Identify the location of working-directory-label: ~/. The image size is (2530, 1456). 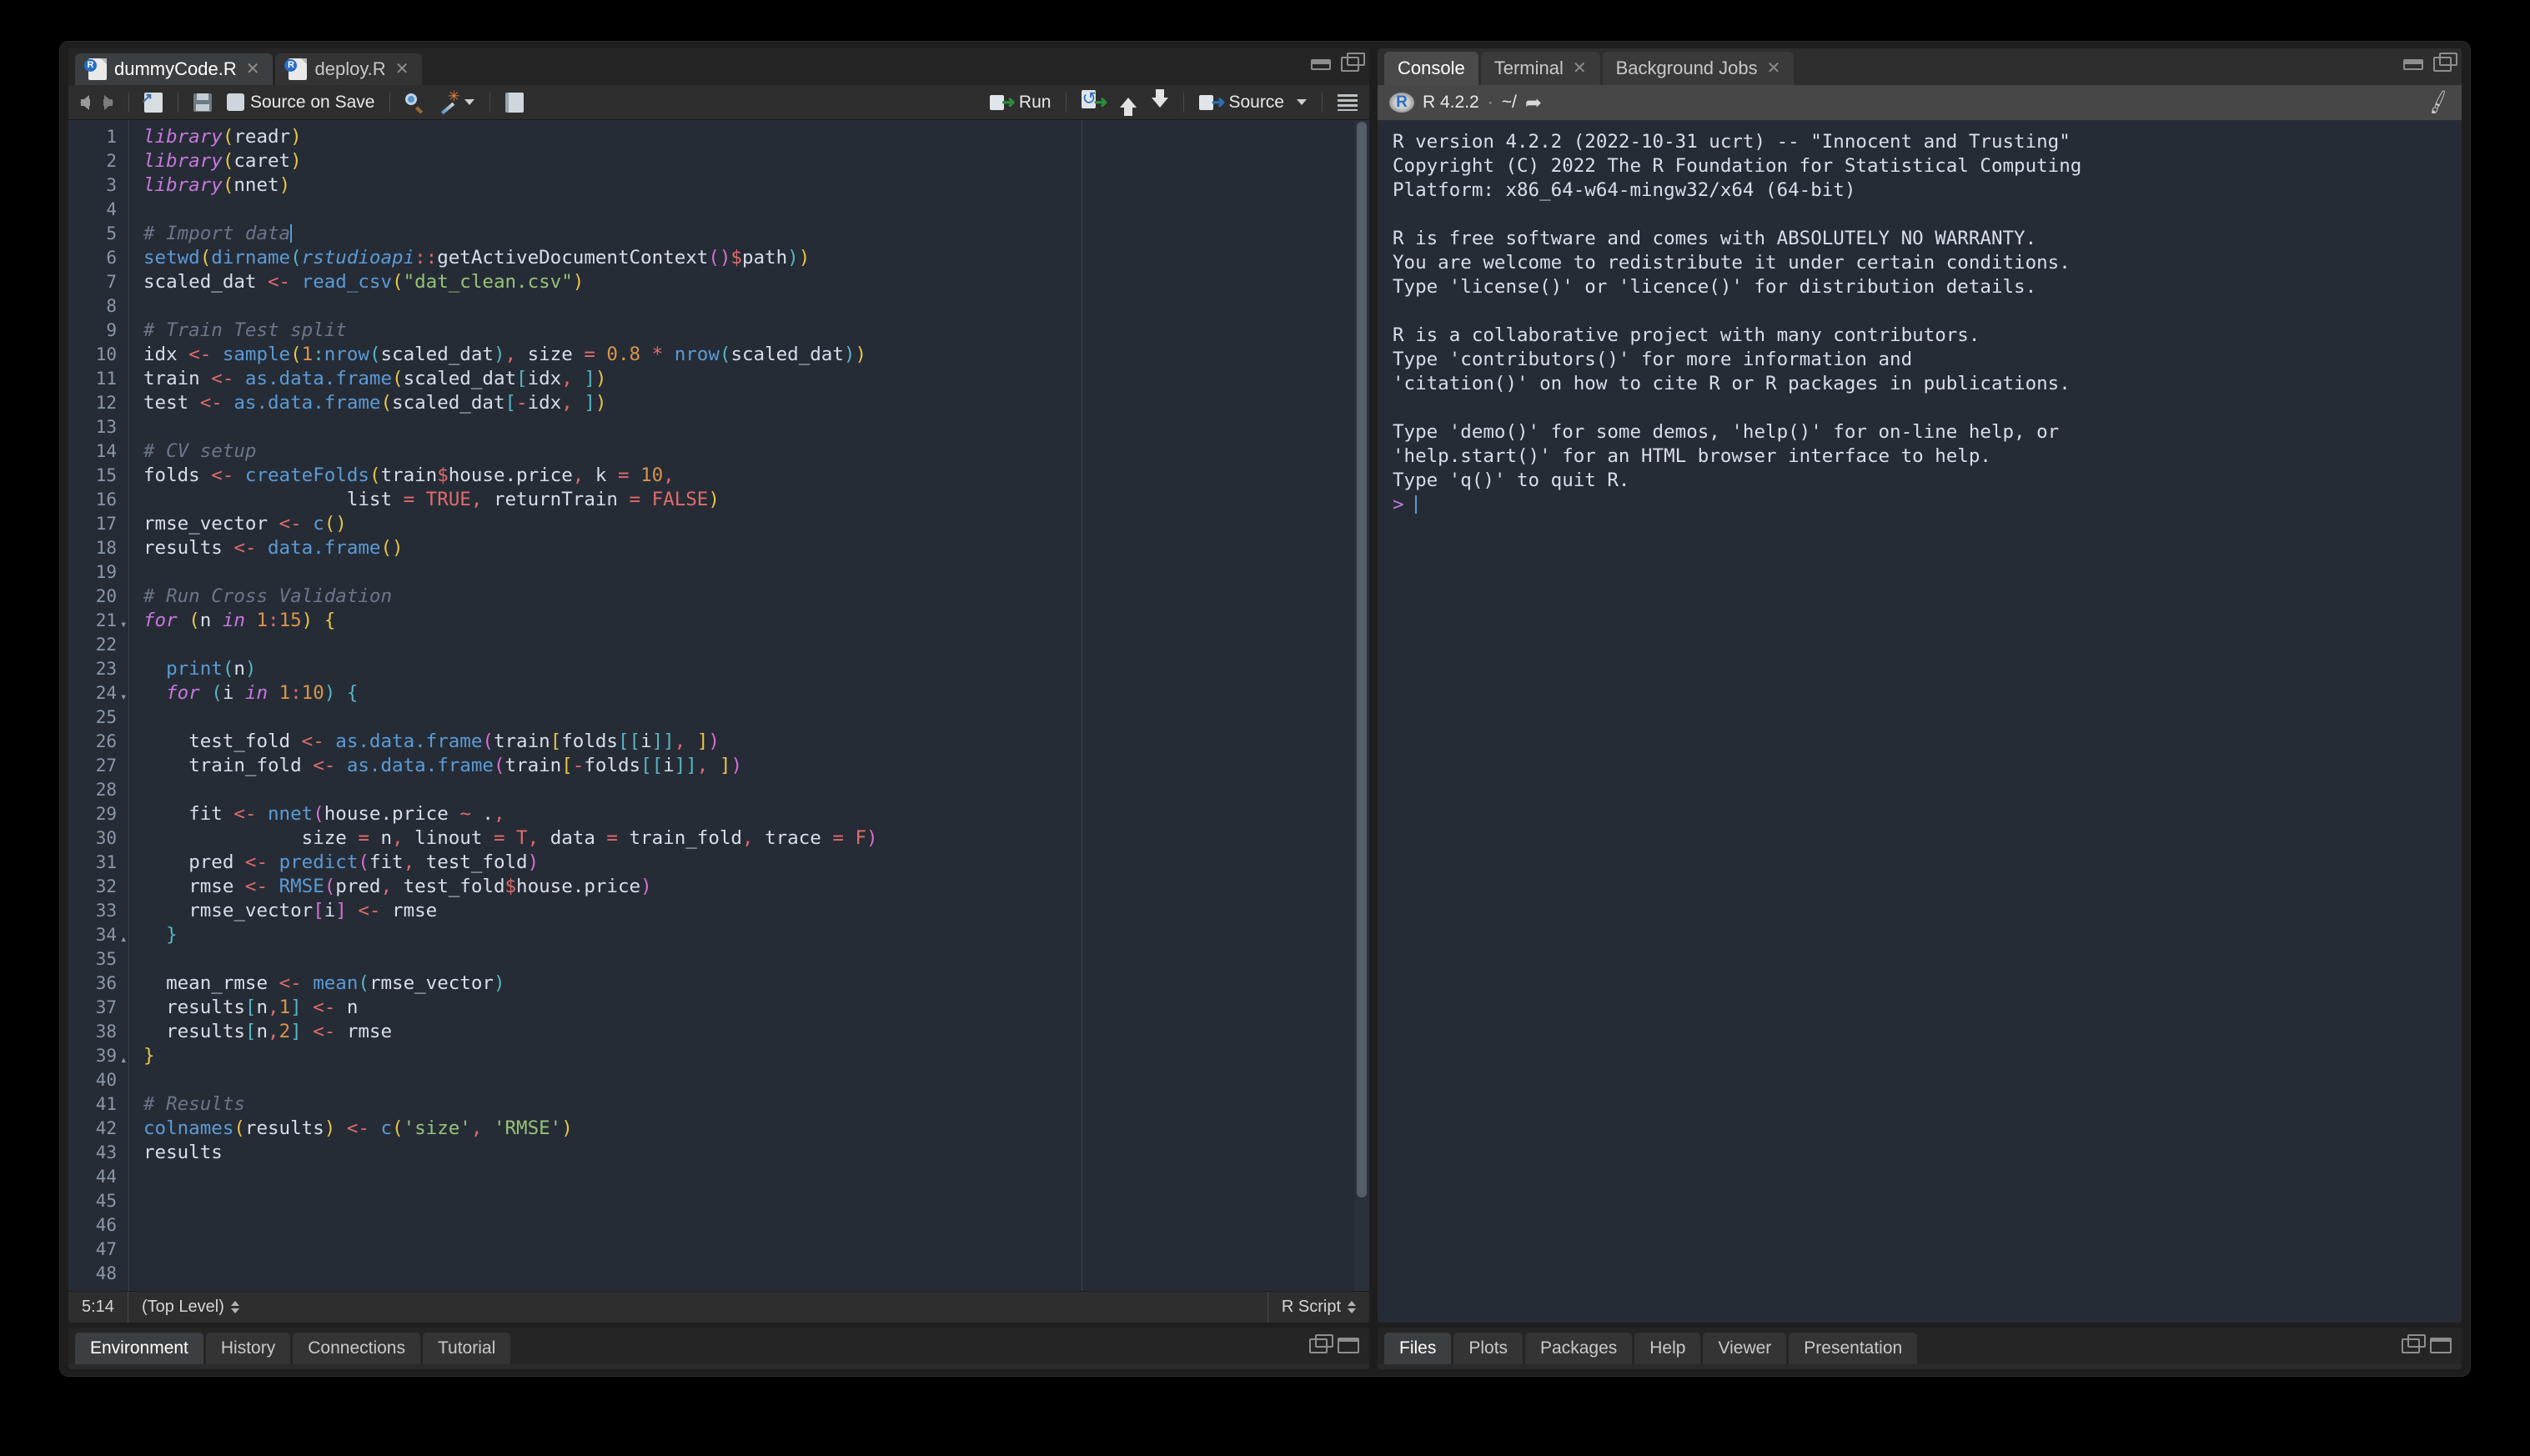
(1509, 103).